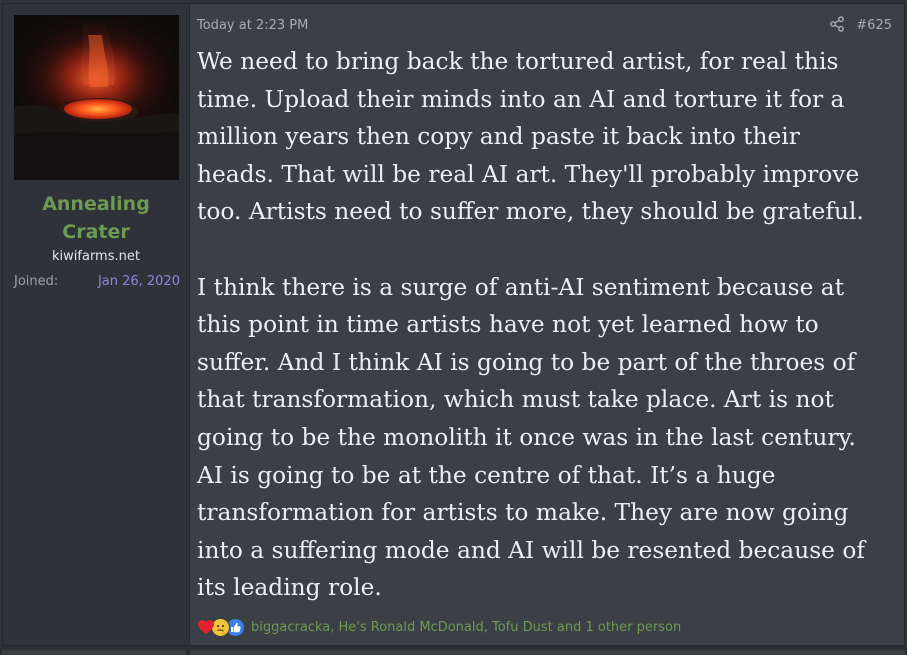 The height and width of the screenshot is (655, 907). I want to click on avatar, so click(96, 97).